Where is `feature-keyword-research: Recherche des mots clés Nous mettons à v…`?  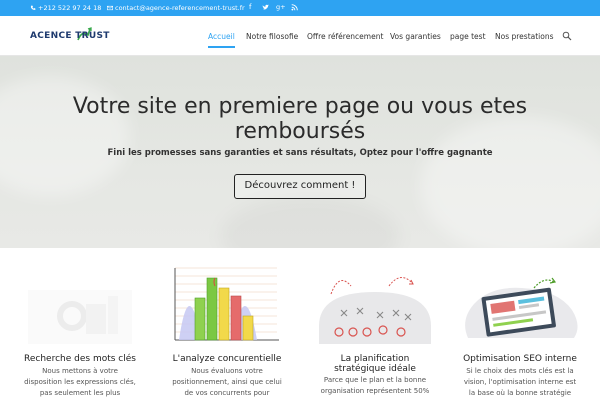 feature-keyword-research: Recherche des mots clés Nous mettons à v… is located at coordinates (80, 324).